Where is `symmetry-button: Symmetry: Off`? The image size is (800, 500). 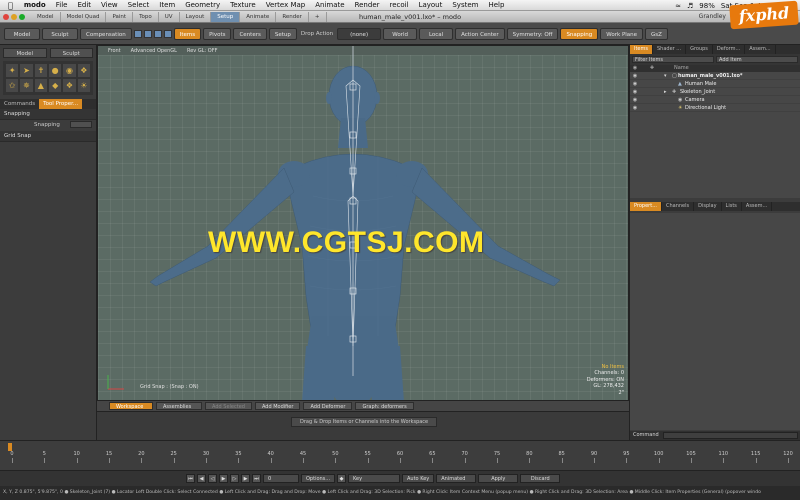 symmetry-button: Symmetry: Off is located at coordinates (532, 33).